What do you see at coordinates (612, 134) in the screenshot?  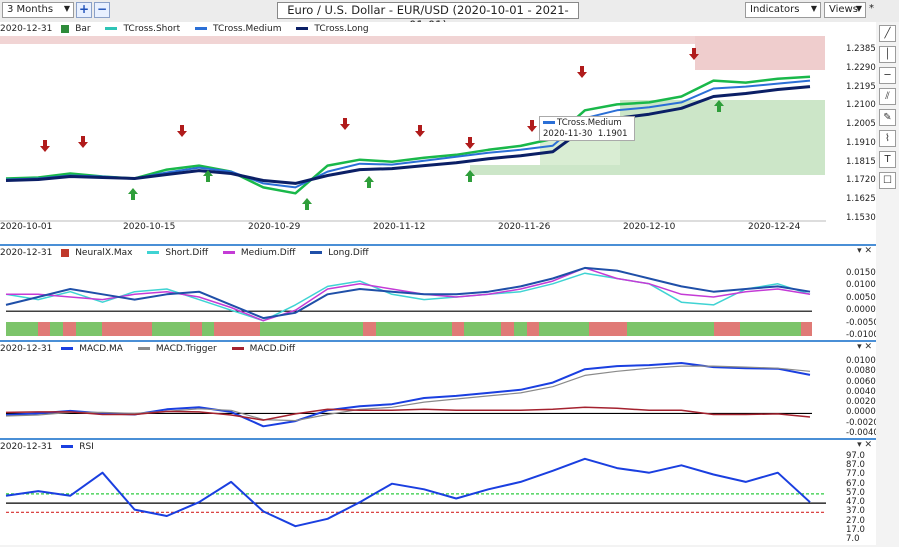 I see `tooltip-value: 1.1901` at bounding box center [612, 134].